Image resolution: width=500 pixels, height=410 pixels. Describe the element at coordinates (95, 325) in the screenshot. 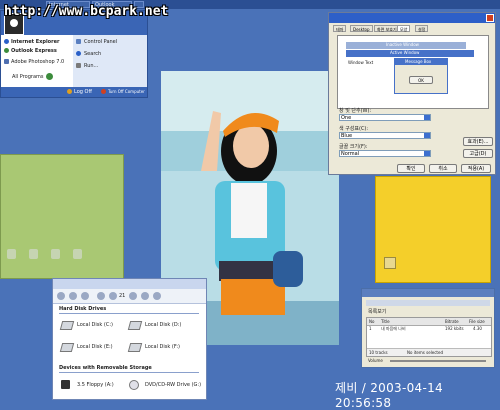

I see `drive-label: Local Disk (C:)` at that location.